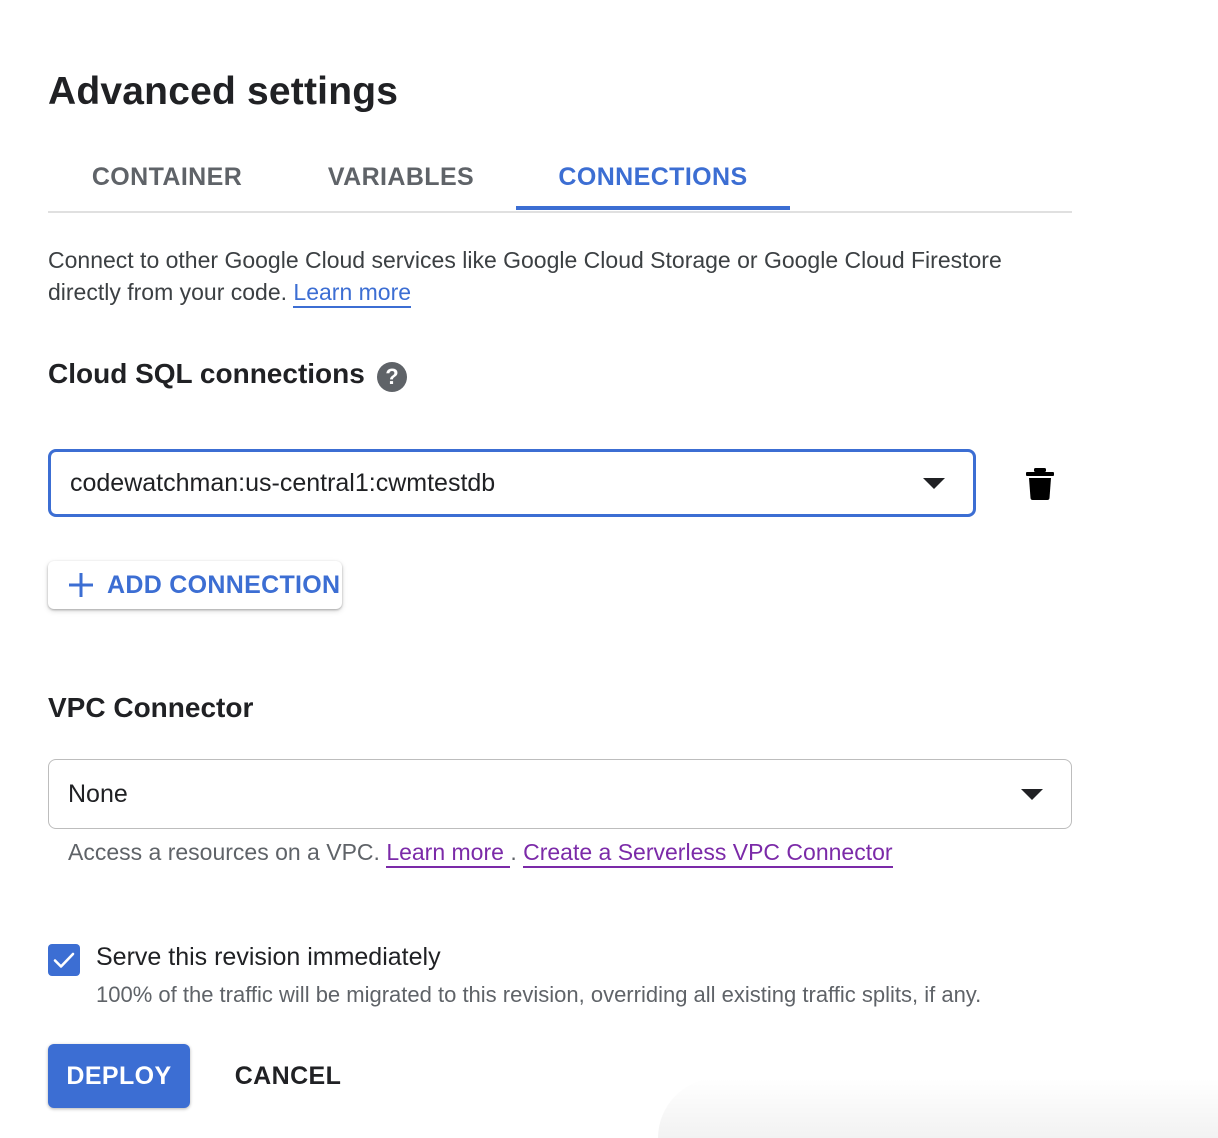  I want to click on tab-connections: CONNECTIONS, so click(653, 178).